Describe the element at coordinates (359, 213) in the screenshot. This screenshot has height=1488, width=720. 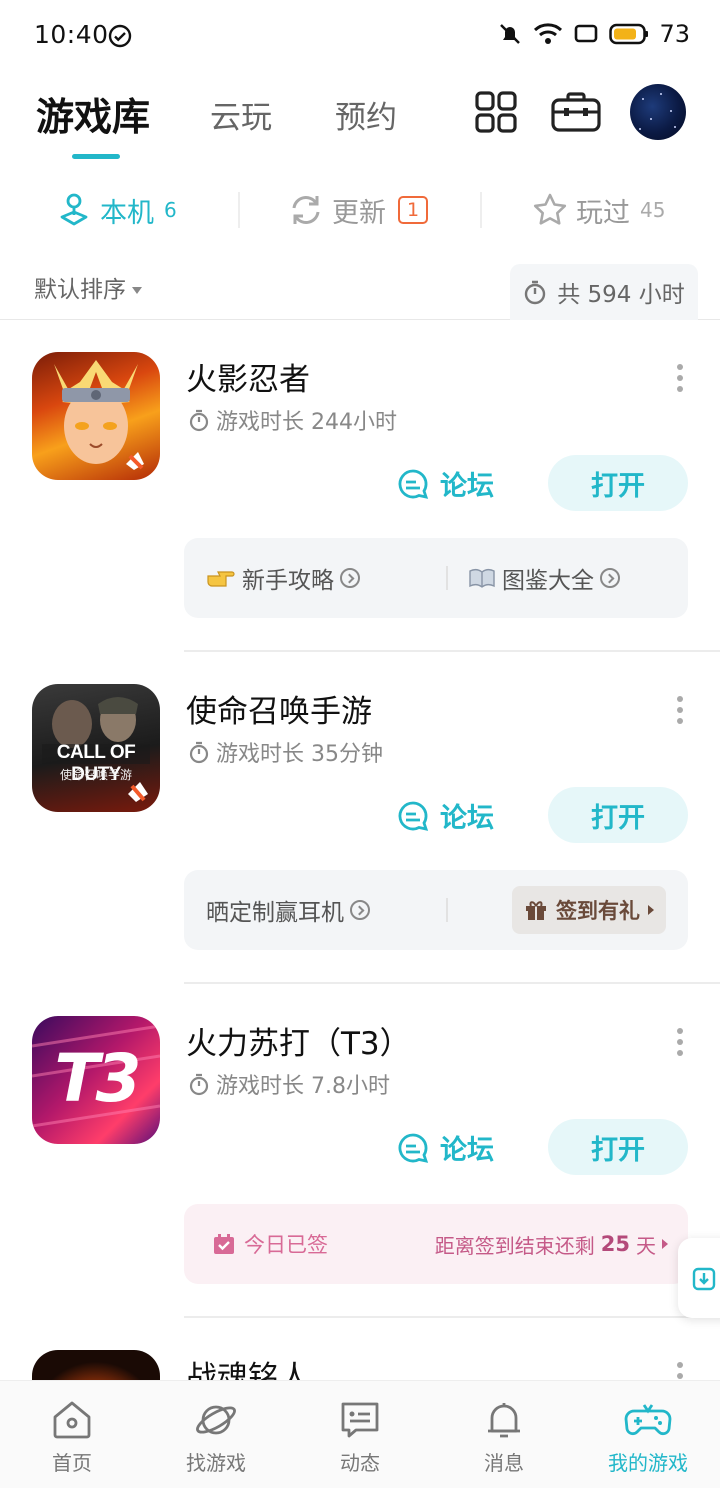
I see `filter-update-label: 更新` at that location.